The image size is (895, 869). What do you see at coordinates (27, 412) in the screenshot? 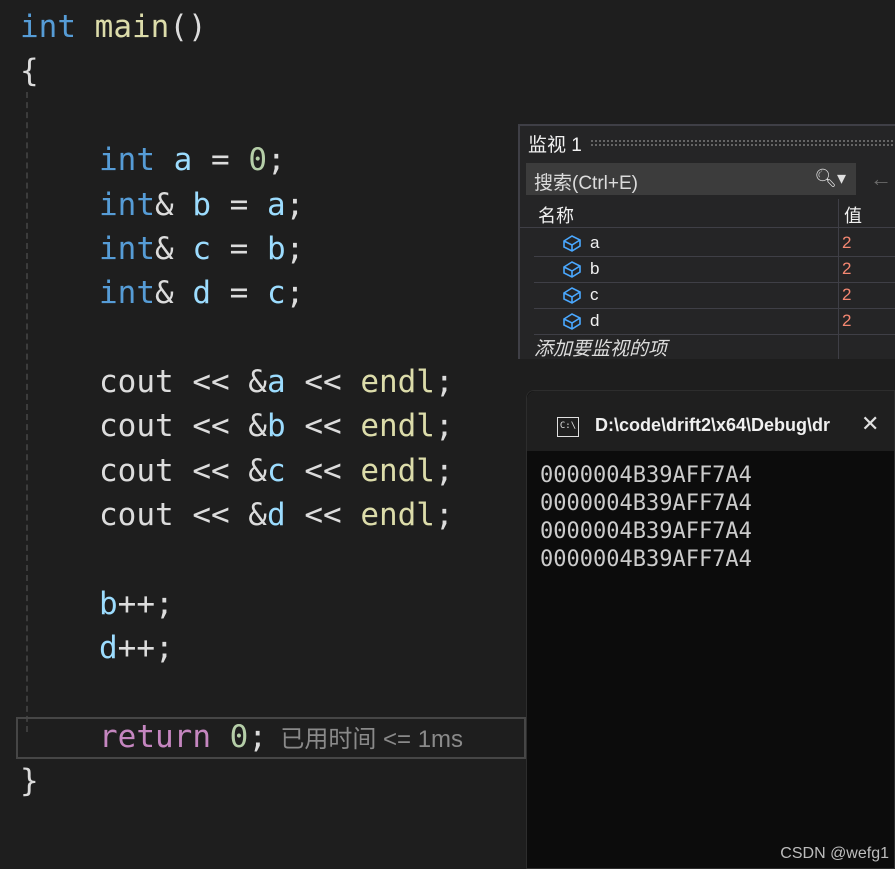
I see `indent-guide` at bounding box center [27, 412].